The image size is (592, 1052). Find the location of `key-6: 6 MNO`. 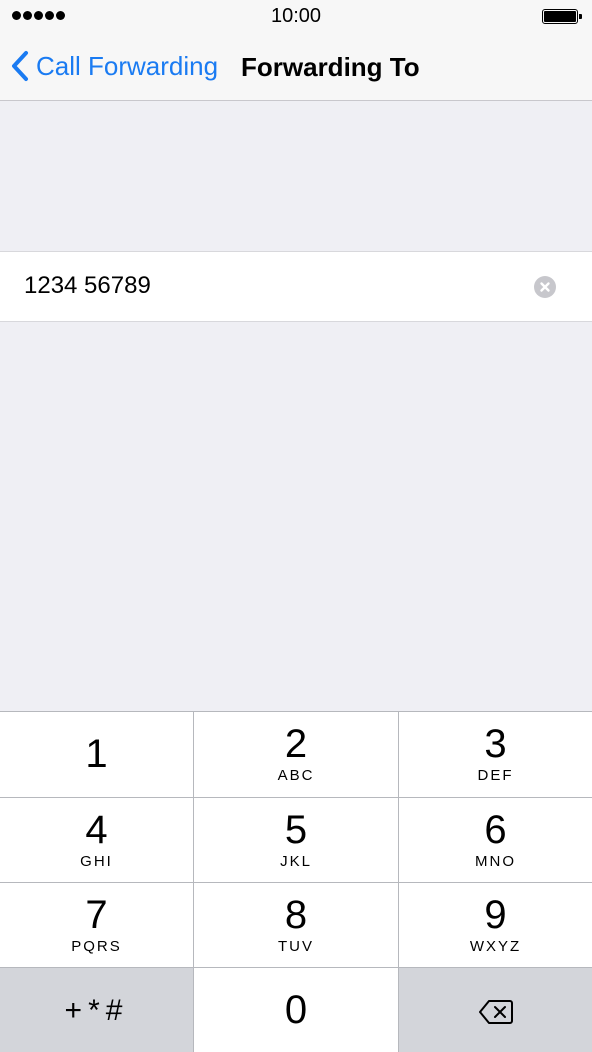

key-6: 6 MNO is located at coordinates (495, 840).